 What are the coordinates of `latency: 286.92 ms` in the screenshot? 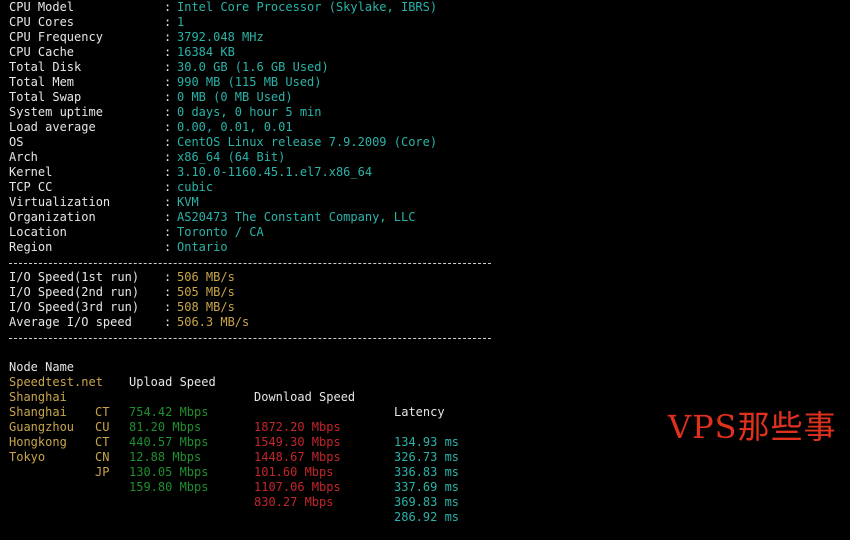 It's located at (427, 517).